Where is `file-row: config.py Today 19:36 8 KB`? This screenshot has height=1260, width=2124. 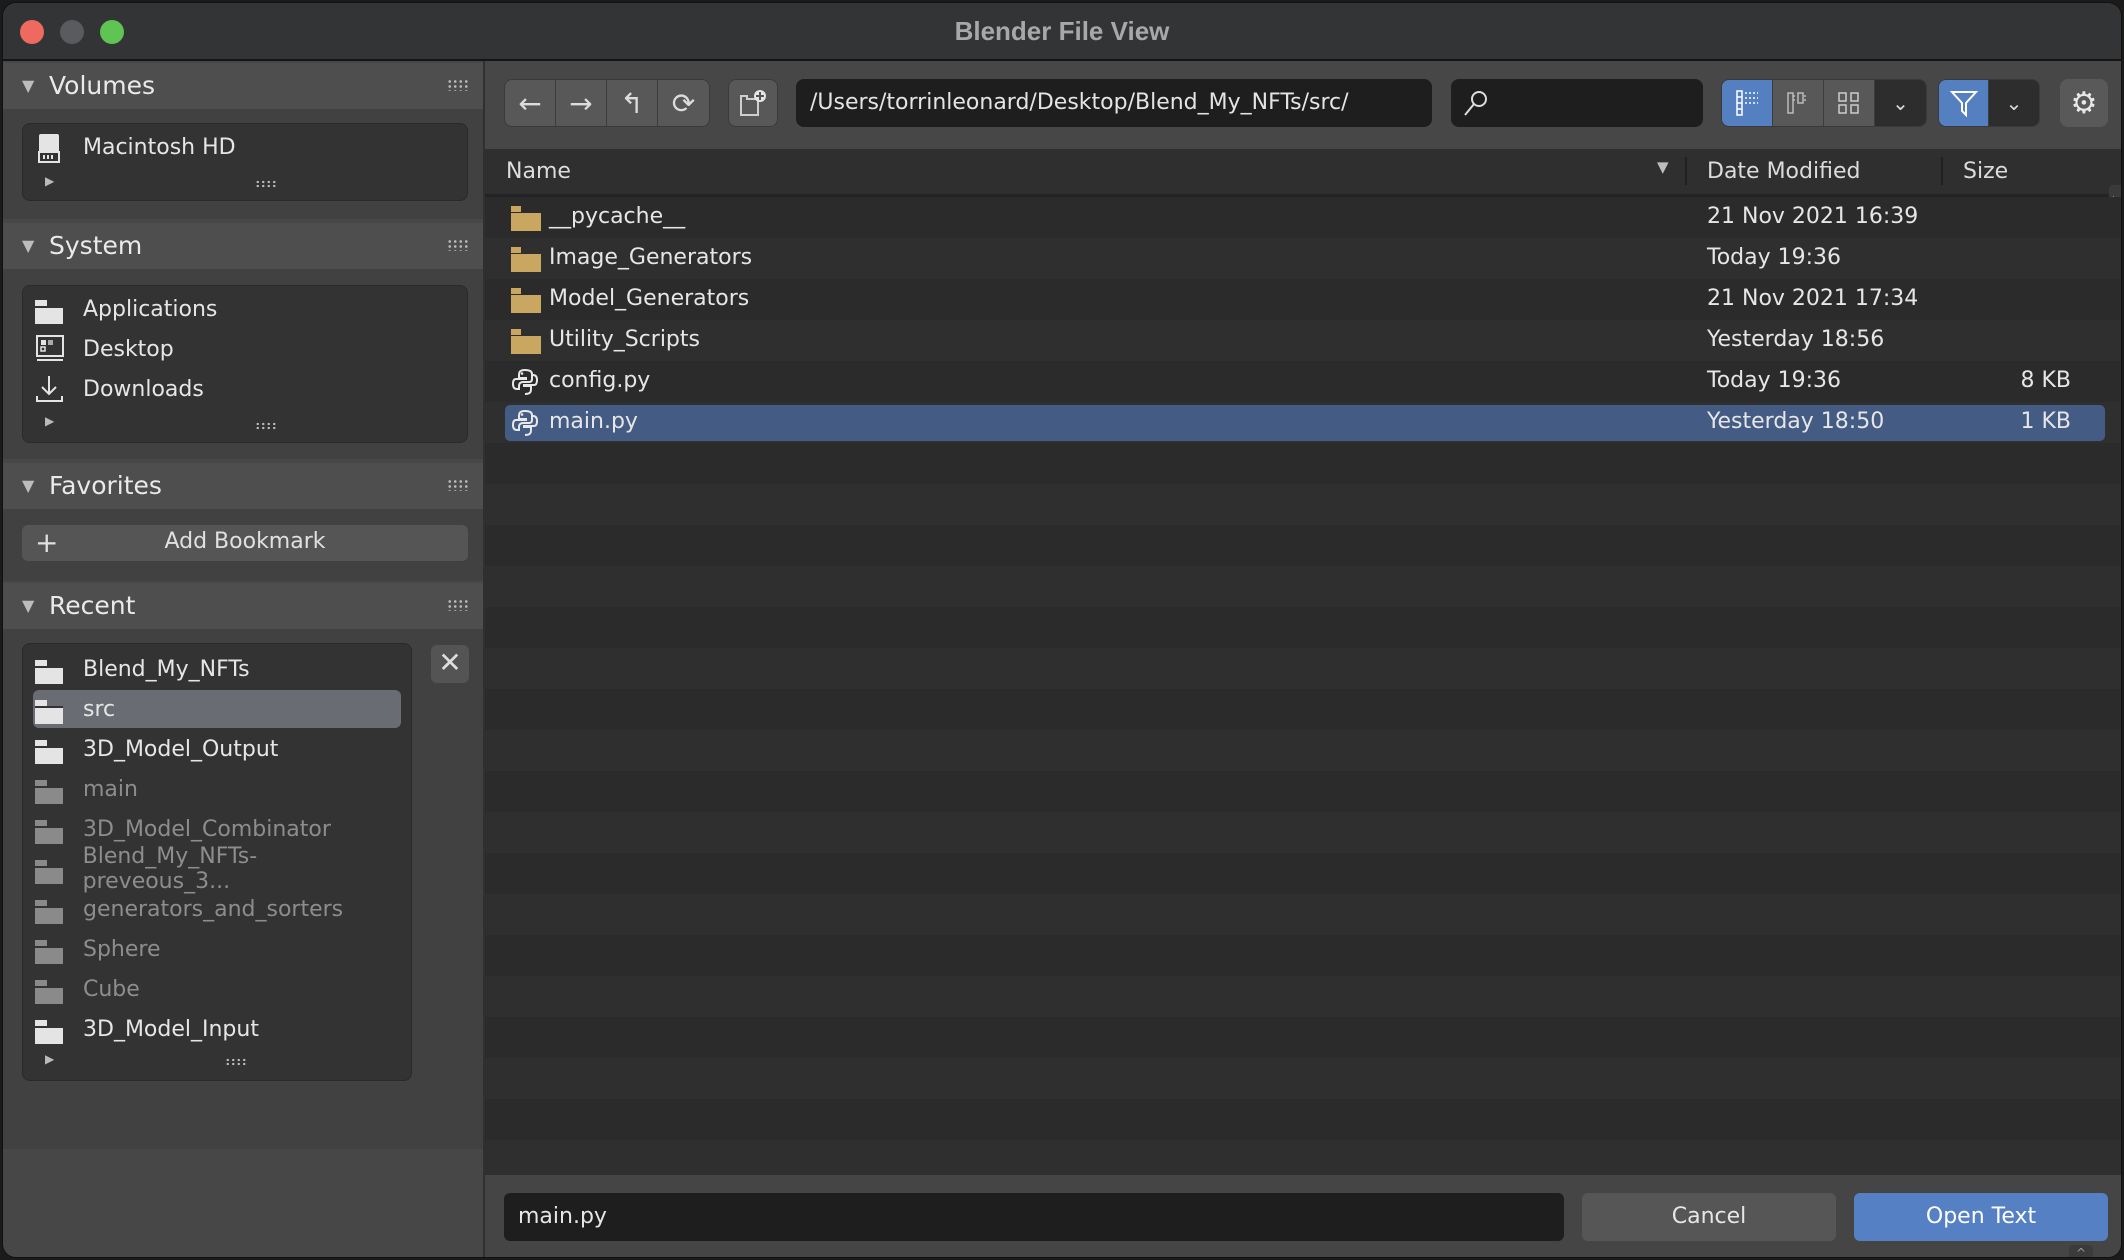 file-row: config.py Today 19:36 8 KB is located at coordinates (1305, 382).